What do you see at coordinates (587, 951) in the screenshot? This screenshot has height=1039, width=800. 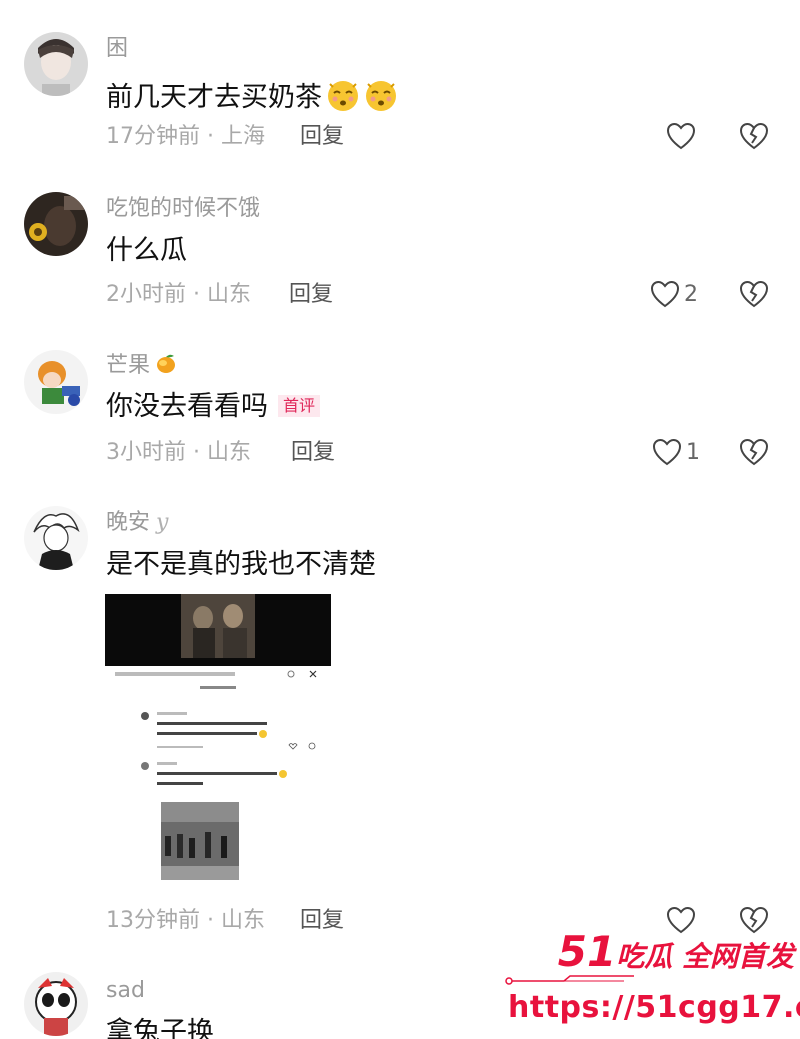 I see `watermark-brand-number: 51` at bounding box center [587, 951].